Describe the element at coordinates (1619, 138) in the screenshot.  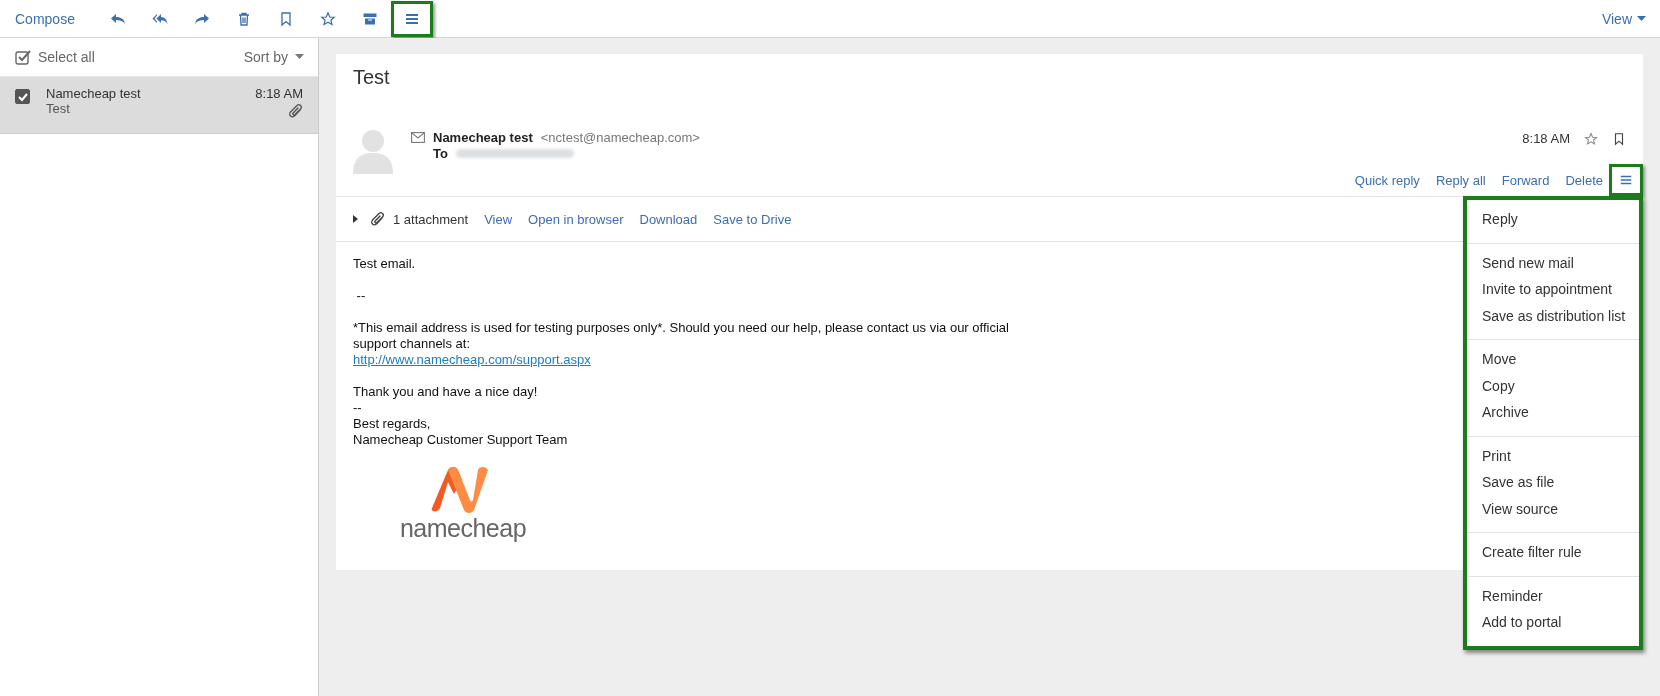
I see `bookmark-icon` at that location.